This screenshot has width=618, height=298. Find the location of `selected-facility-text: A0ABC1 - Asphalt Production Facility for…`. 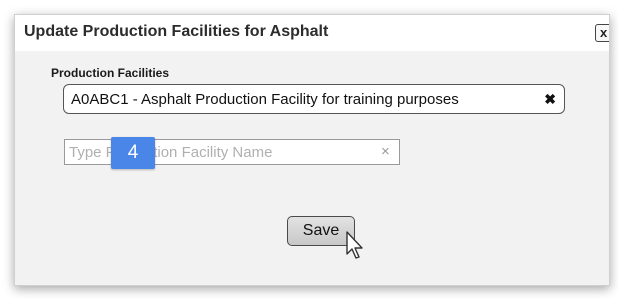

selected-facility-text: A0ABC1 - Asphalt Production Facility for… is located at coordinates (265, 99).